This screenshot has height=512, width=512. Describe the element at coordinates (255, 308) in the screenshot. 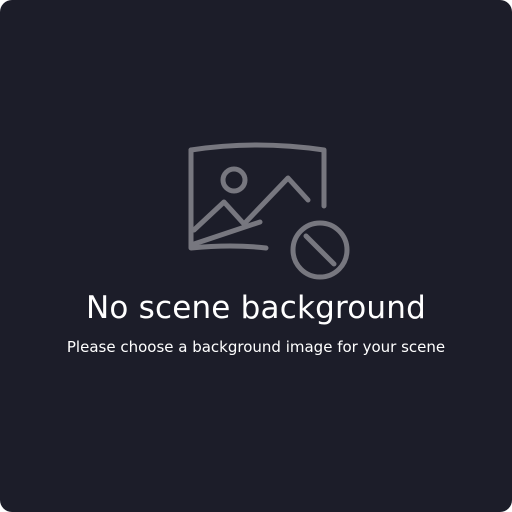

I see `empty-state-title: No scene background` at that location.